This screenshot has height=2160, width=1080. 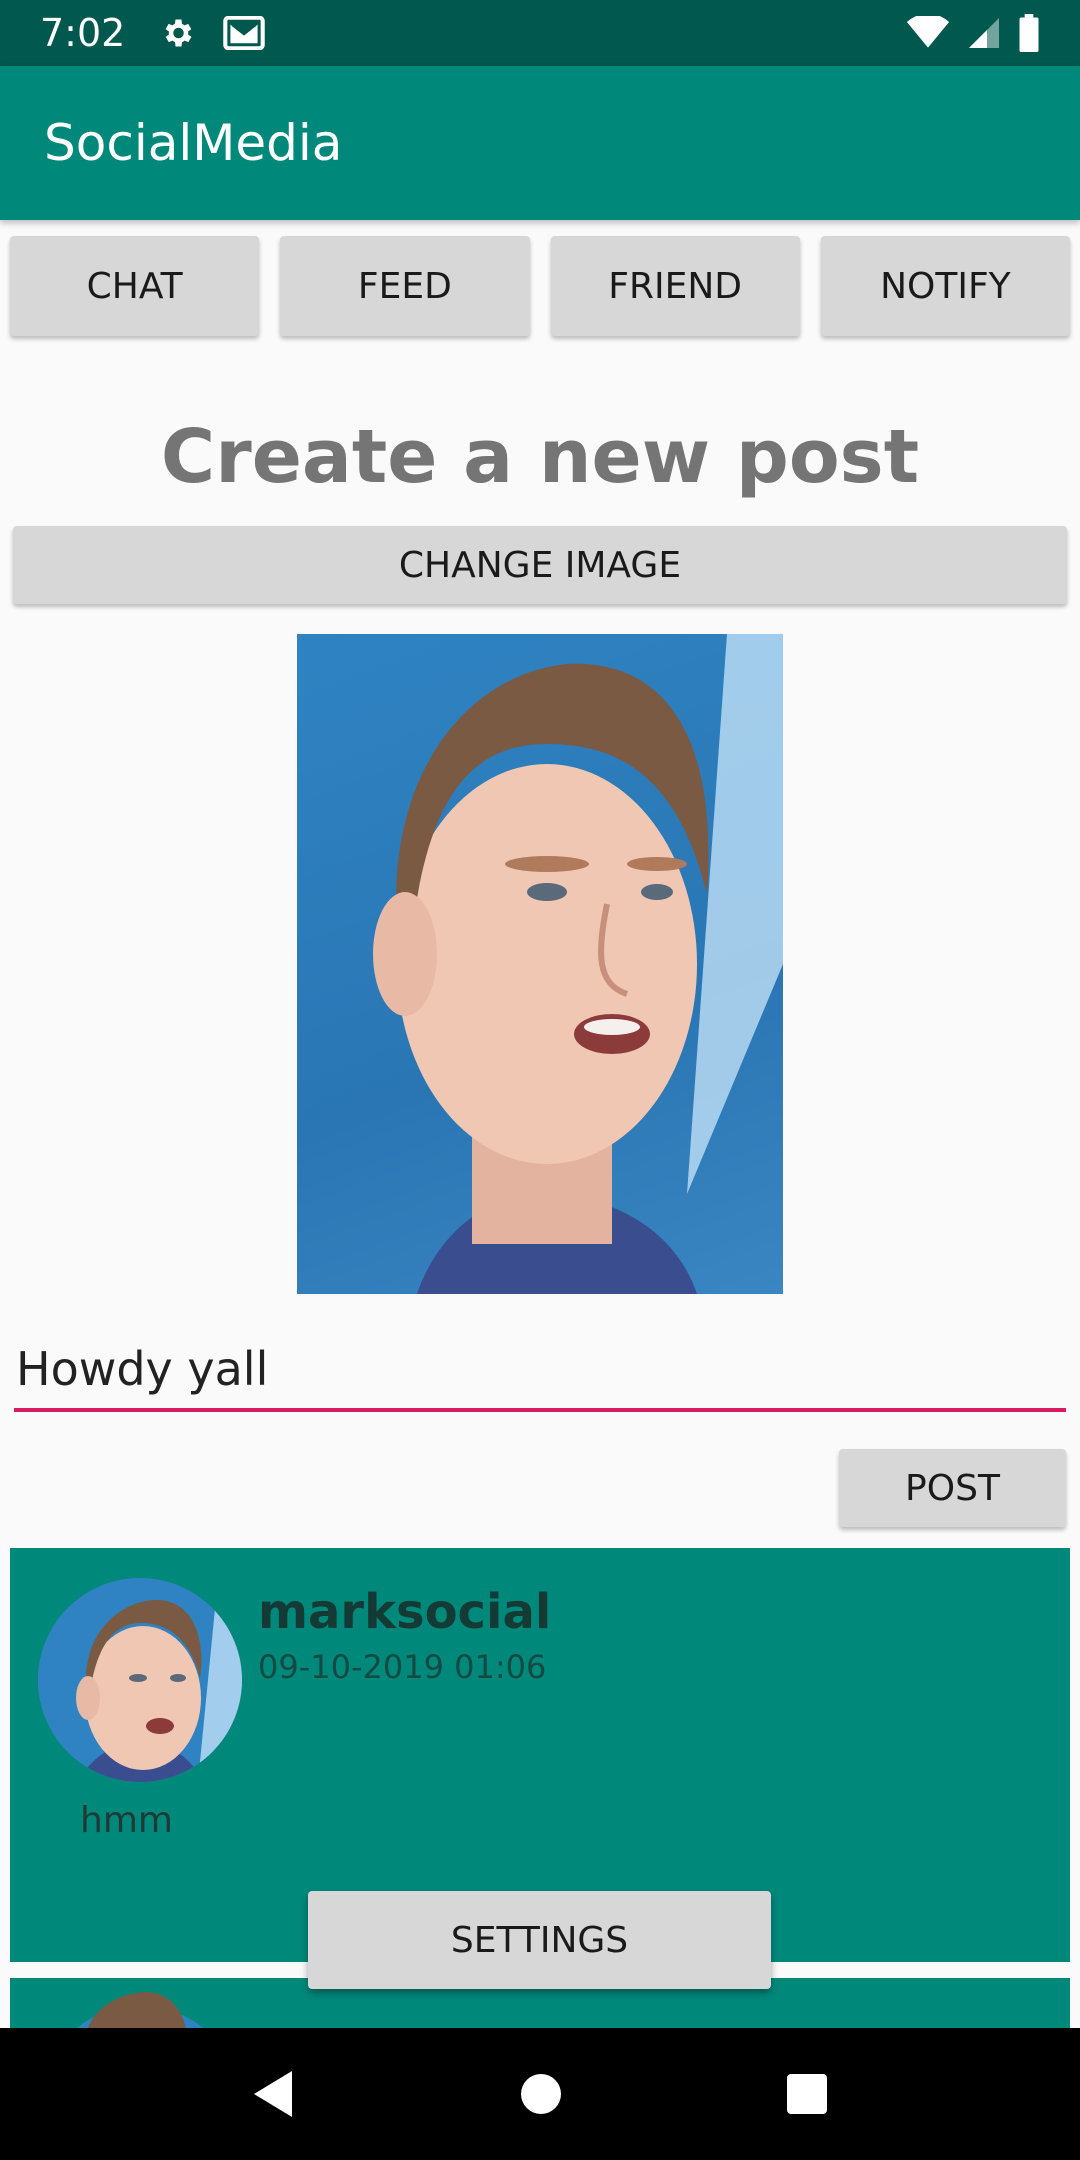 I want to click on status-bar: 7:02, so click(x=540, y=33).